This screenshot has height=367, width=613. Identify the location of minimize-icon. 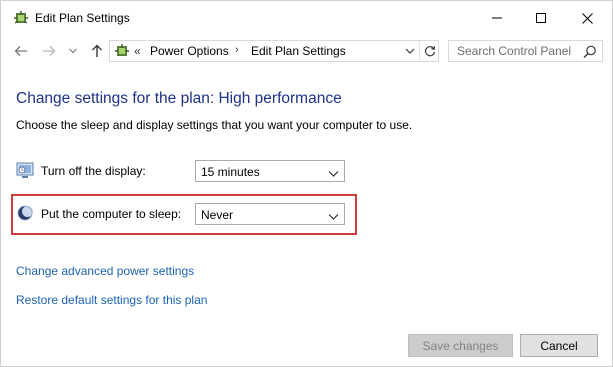
(497, 18).